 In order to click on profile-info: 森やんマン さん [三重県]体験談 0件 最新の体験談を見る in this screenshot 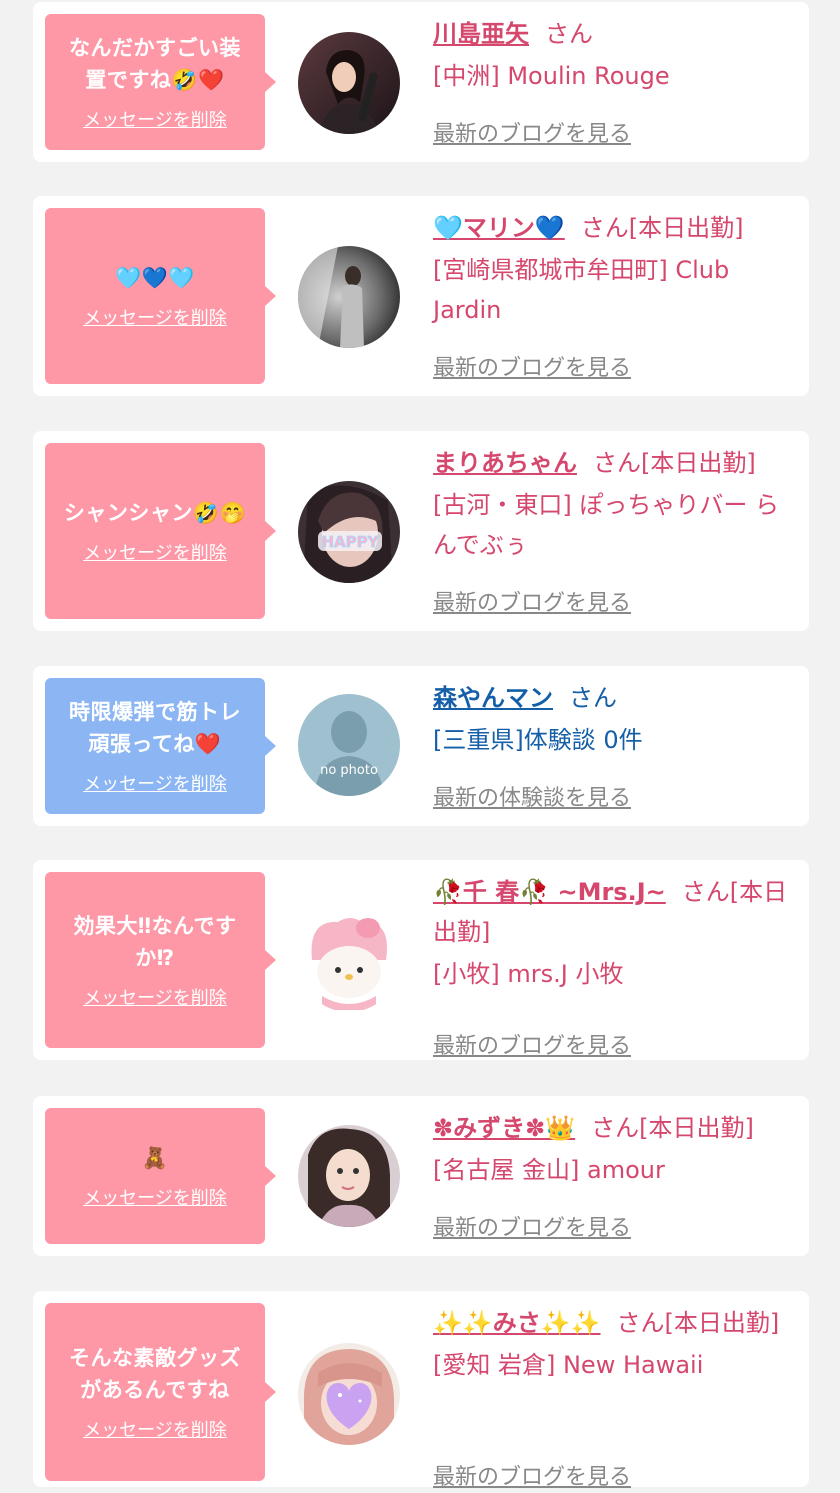, I will do `click(614, 744)`.